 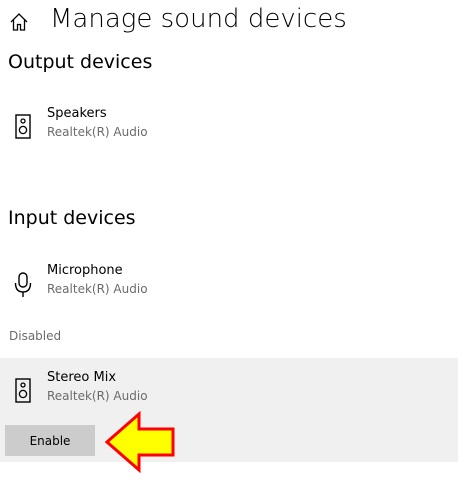 What do you see at coordinates (80, 62) in the screenshot?
I see `output-devices-heading: Output devices` at bounding box center [80, 62].